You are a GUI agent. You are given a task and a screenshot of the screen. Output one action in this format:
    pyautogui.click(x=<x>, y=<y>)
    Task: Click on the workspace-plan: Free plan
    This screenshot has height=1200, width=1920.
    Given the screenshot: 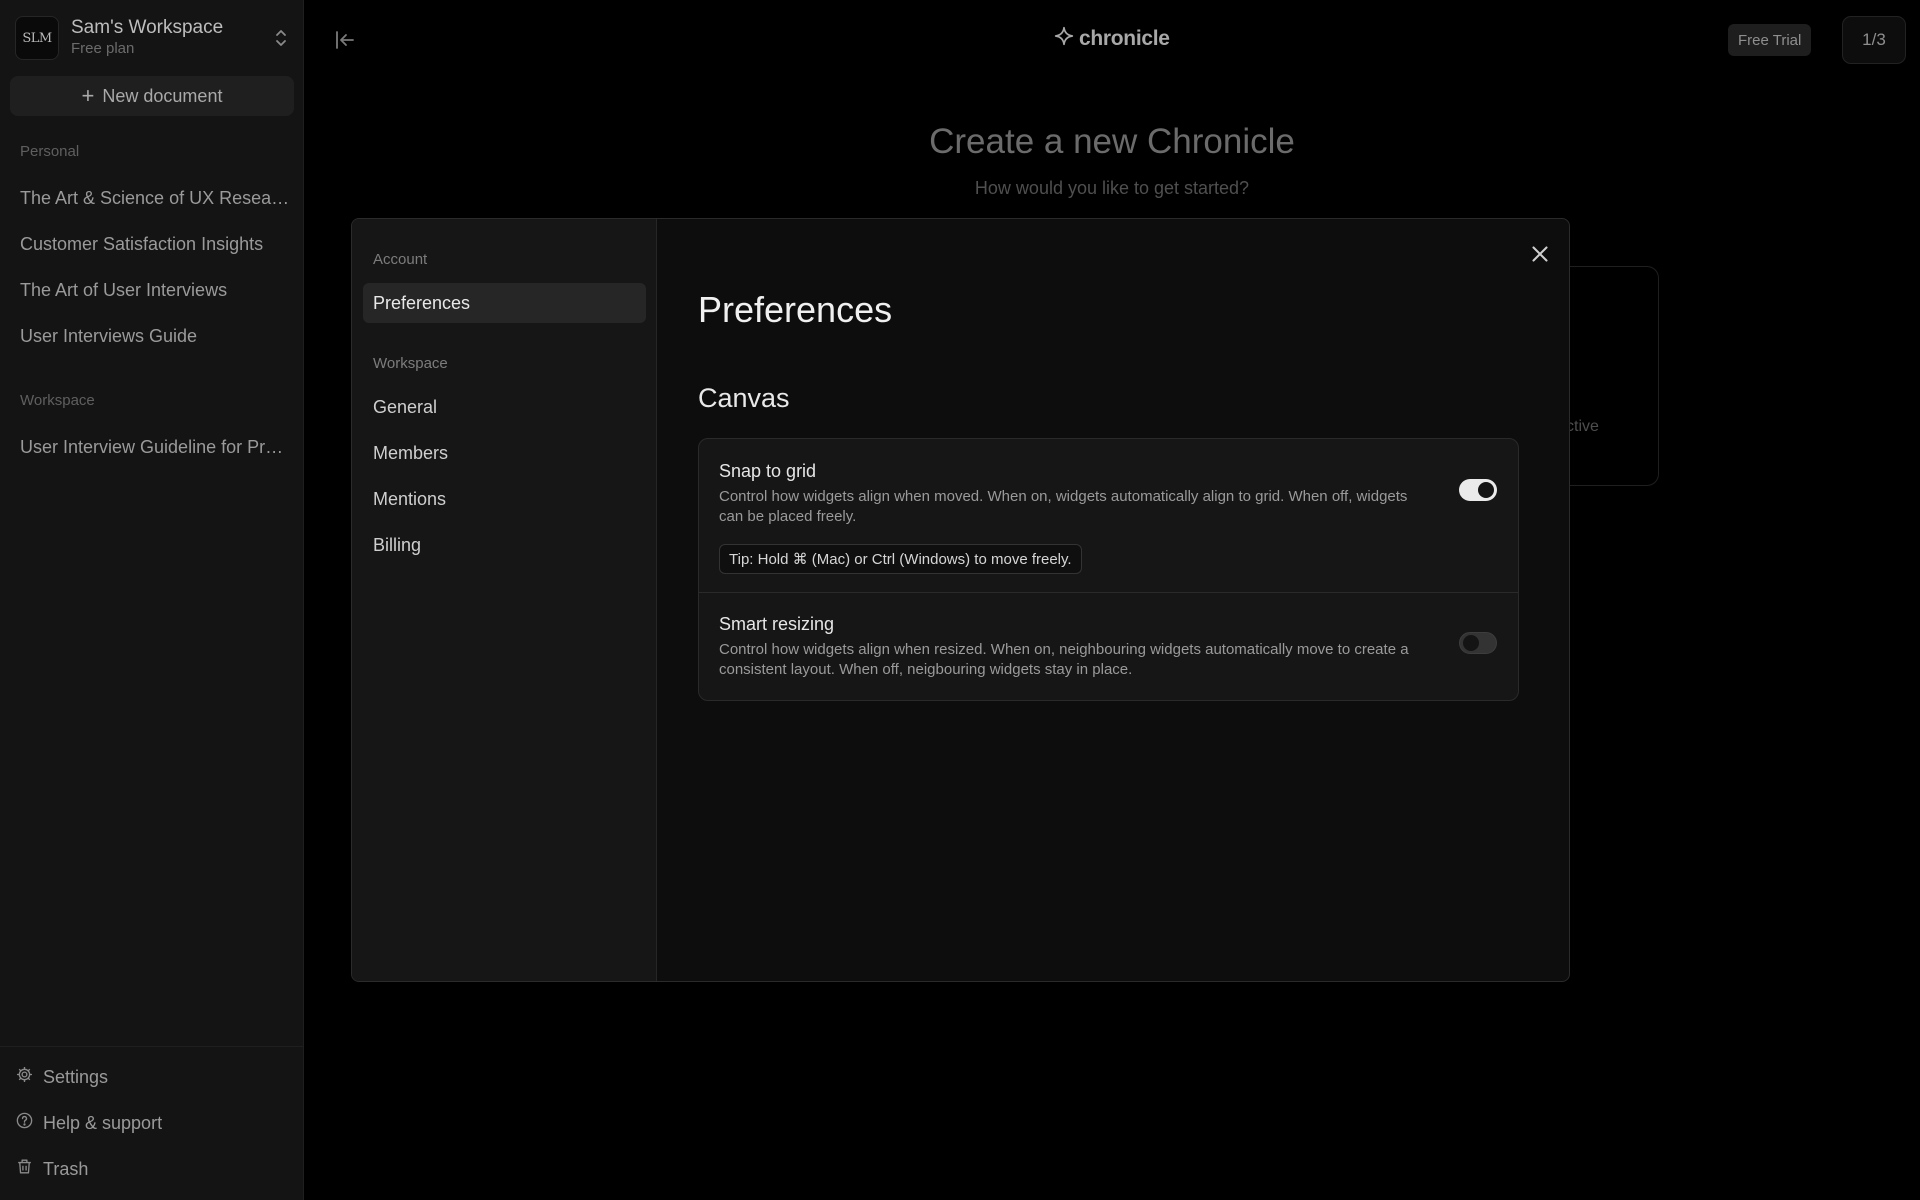 What is the action you would take?
    pyautogui.click(x=103, y=48)
    